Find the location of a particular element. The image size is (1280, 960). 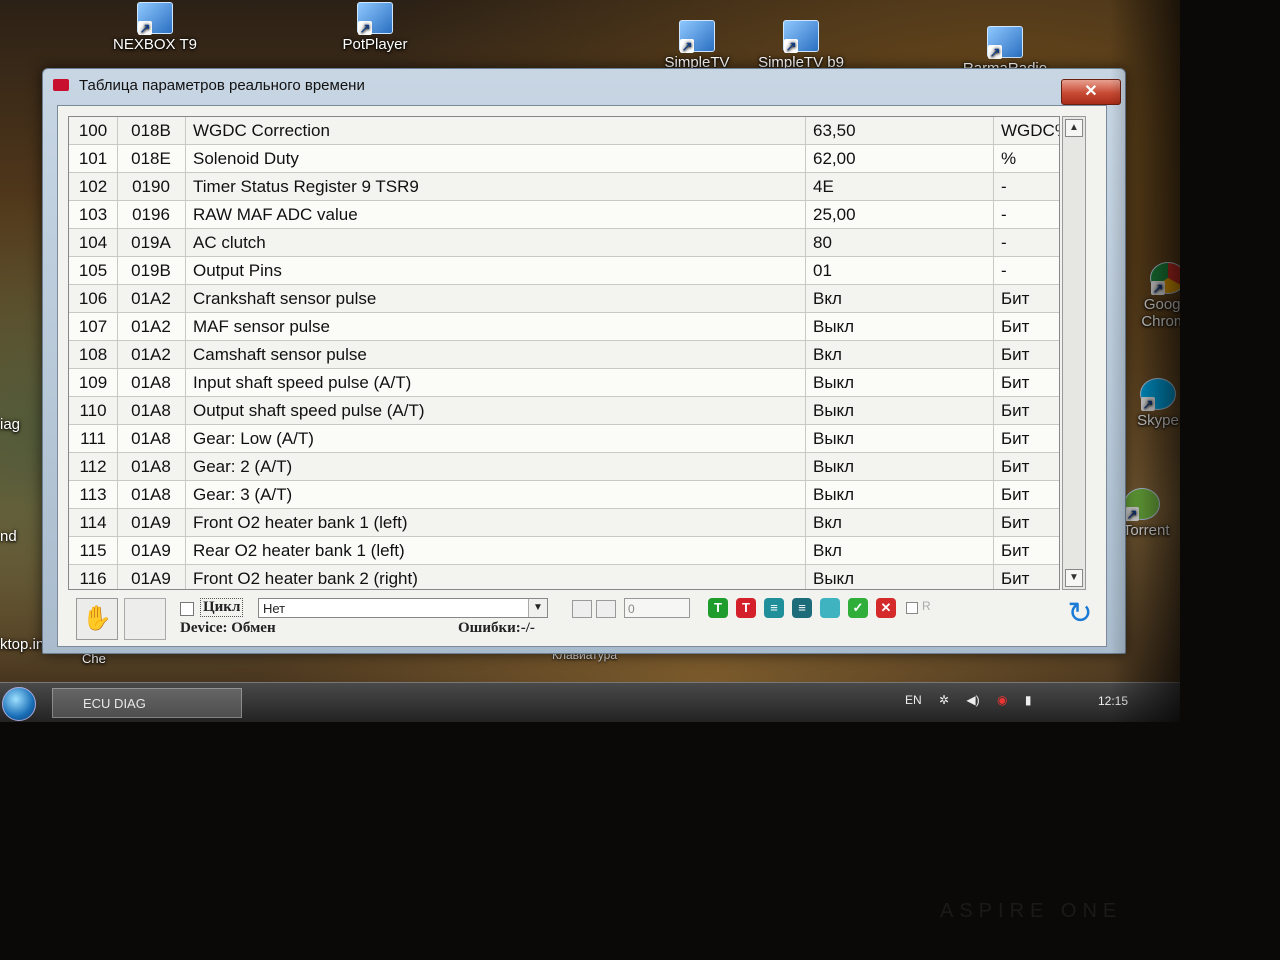

desktop-icon-label: iag is located at coordinates (10, 424).